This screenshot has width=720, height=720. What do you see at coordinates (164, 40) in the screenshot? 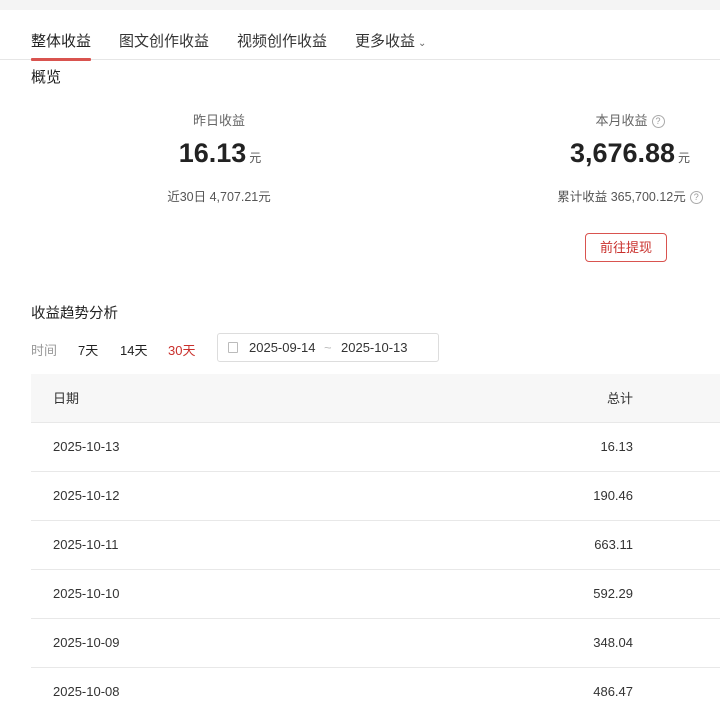
I see `tab-article: 图文创作收益` at bounding box center [164, 40].